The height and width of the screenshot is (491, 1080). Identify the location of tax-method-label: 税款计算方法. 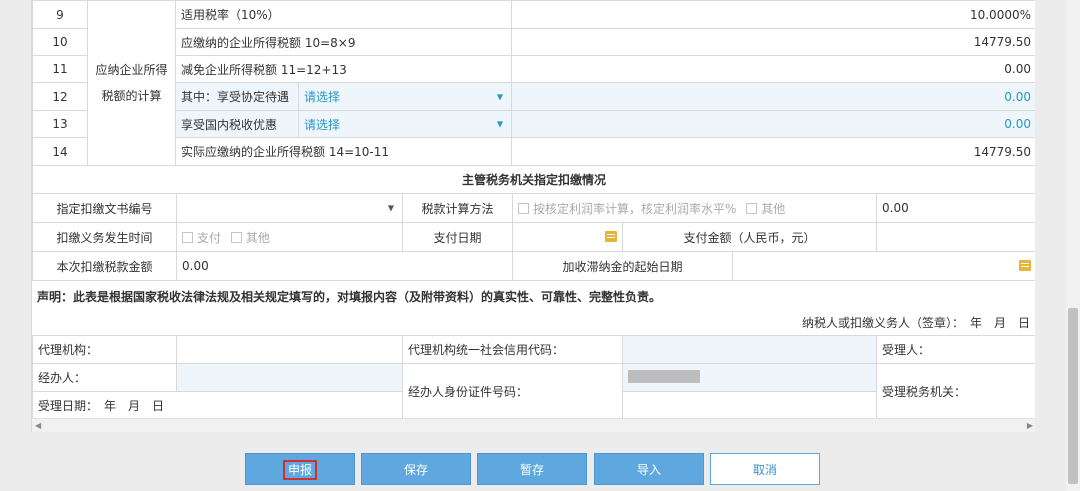
(457, 208).